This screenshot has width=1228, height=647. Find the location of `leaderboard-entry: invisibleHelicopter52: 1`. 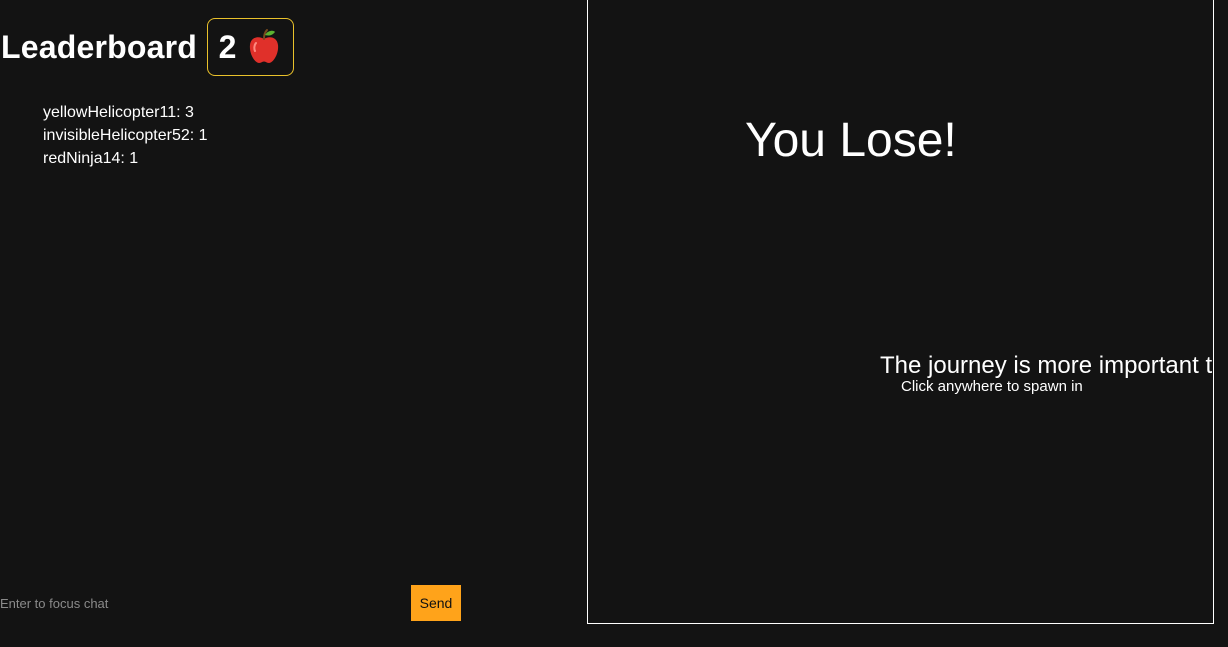

leaderboard-entry: invisibleHelicopter52: 1 is located at coordinates (125, 135).